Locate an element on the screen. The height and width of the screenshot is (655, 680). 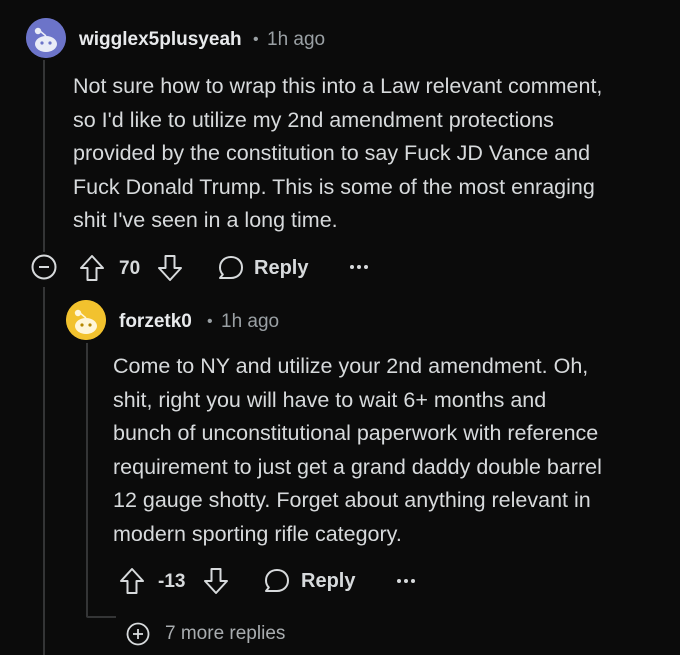
thread-line-main is located at coordinates (44, 156).